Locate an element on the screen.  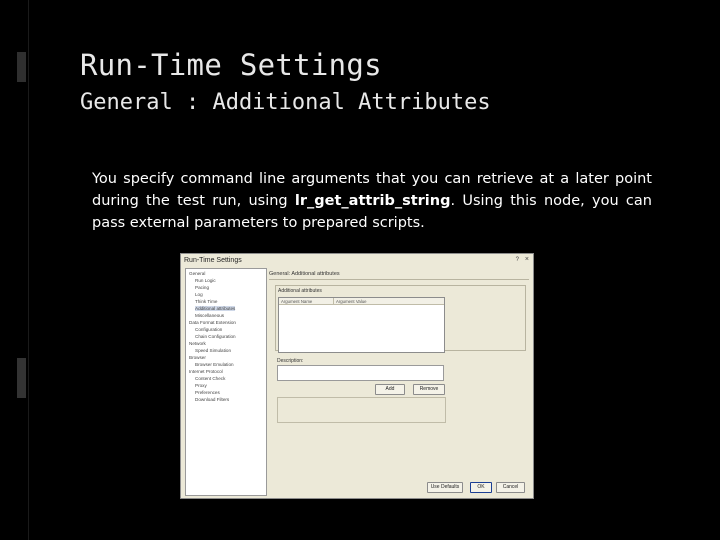
tree-item: Preferences is located at coordinates (207, 392).